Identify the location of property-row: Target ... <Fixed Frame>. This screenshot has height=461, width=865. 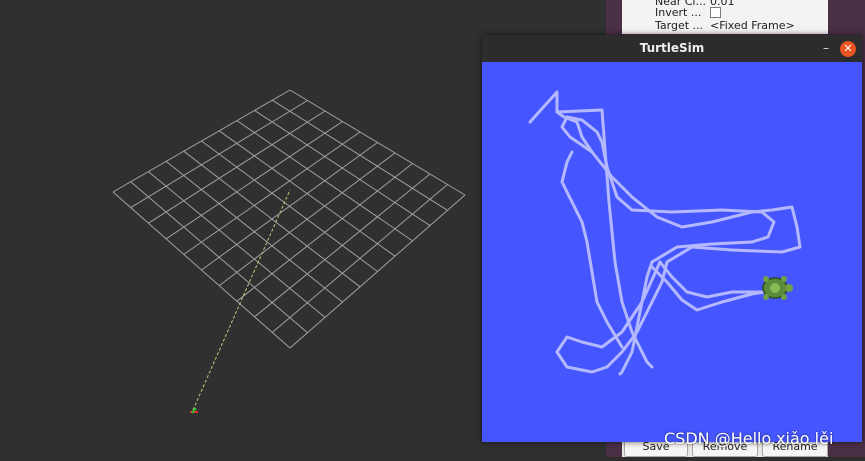
(725, 25).